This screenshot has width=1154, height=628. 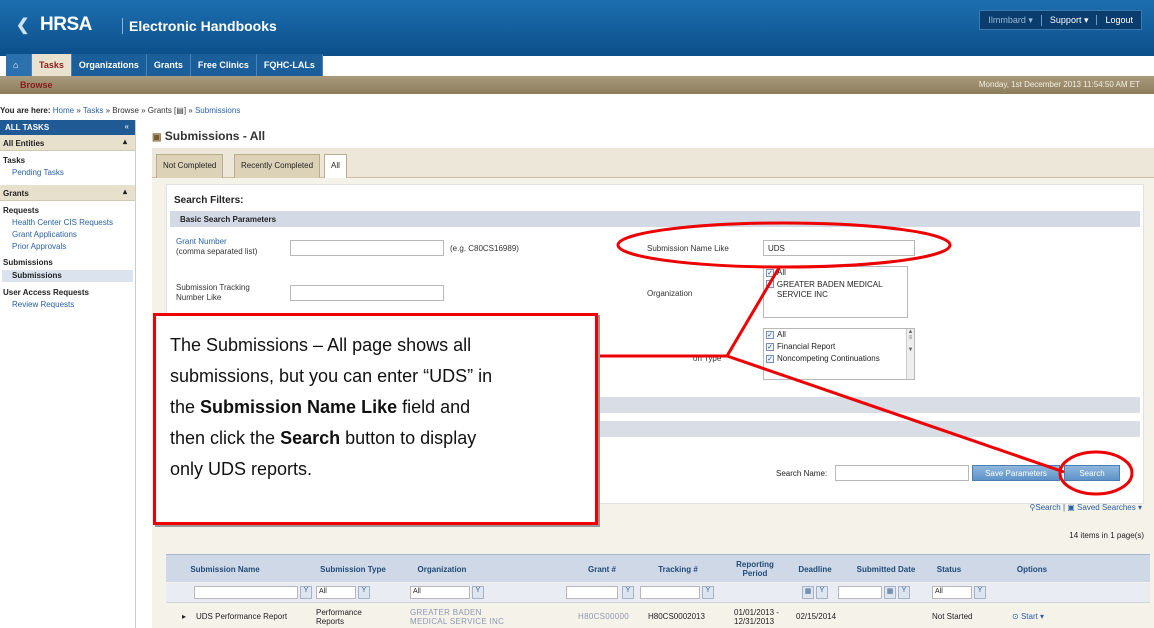 I want to click on cell-deadline: 02/15/2014, so click(x=816, y=616).